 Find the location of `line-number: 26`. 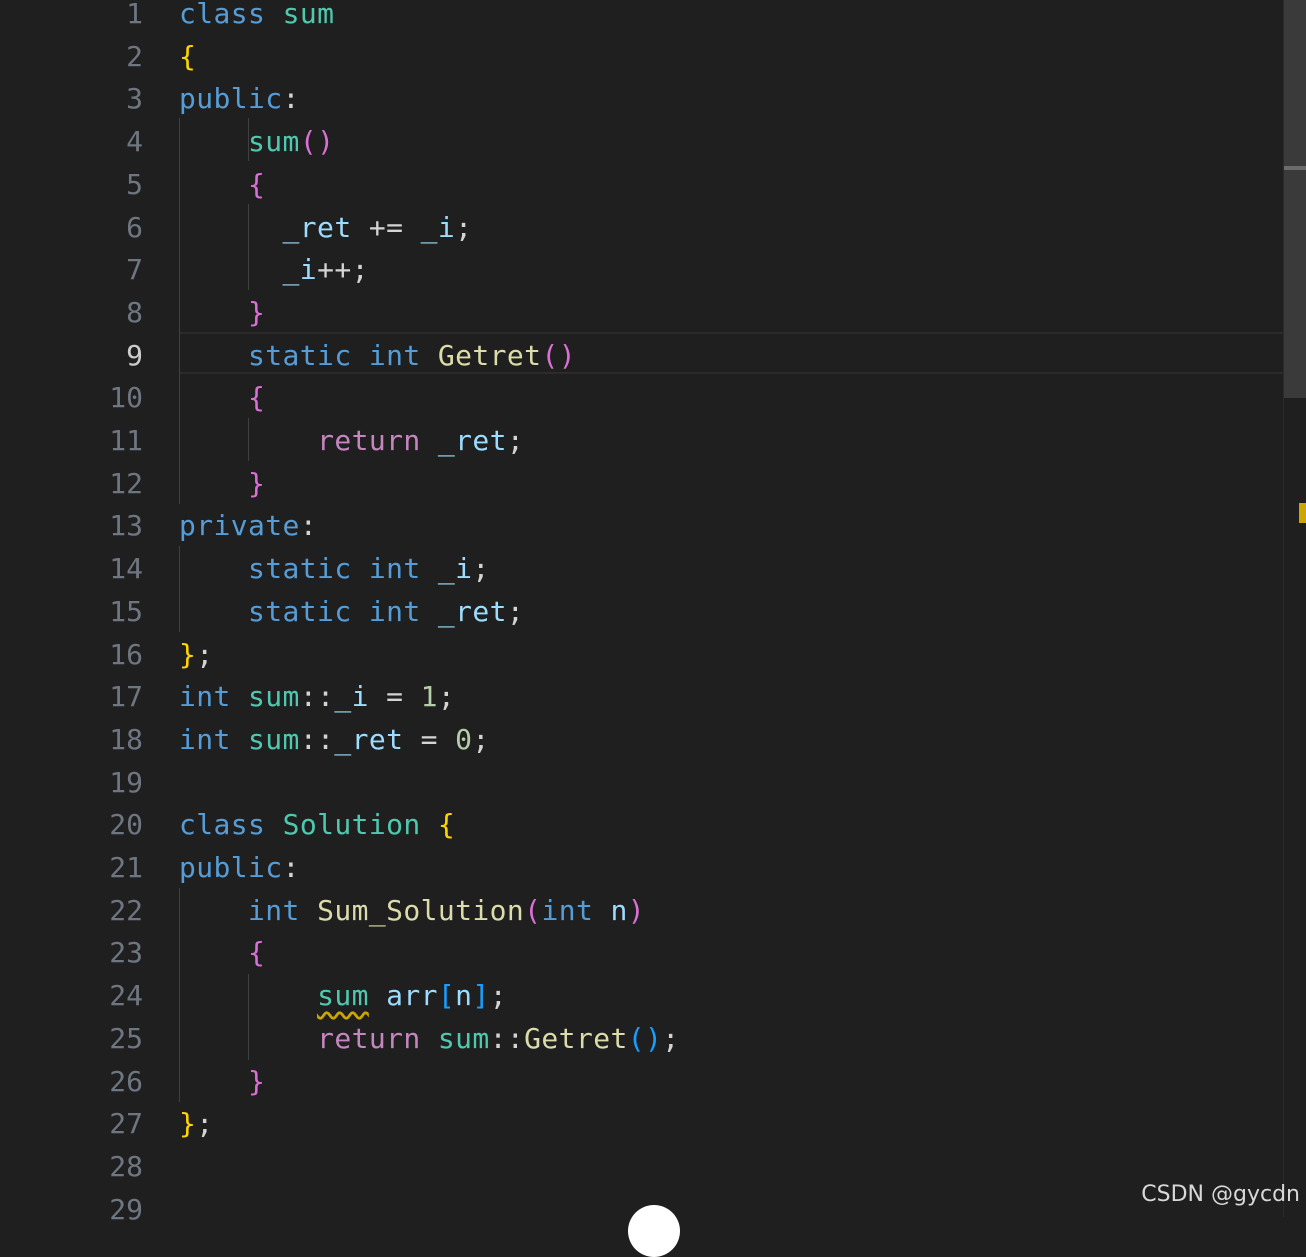

line-number: 26 is located at coordinates (126, 1081).